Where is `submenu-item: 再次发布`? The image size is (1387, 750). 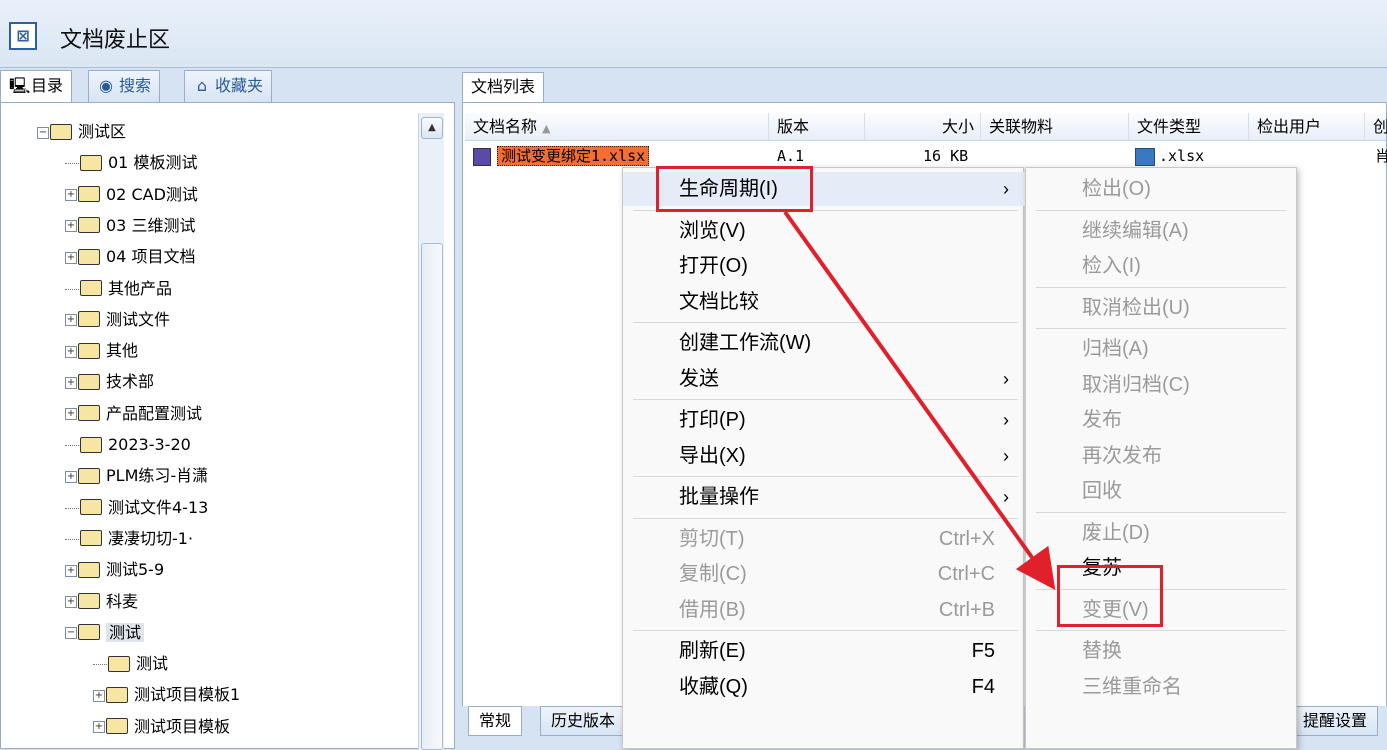 submenu-item: 再次发布 is located at coordinates (1162, 456).